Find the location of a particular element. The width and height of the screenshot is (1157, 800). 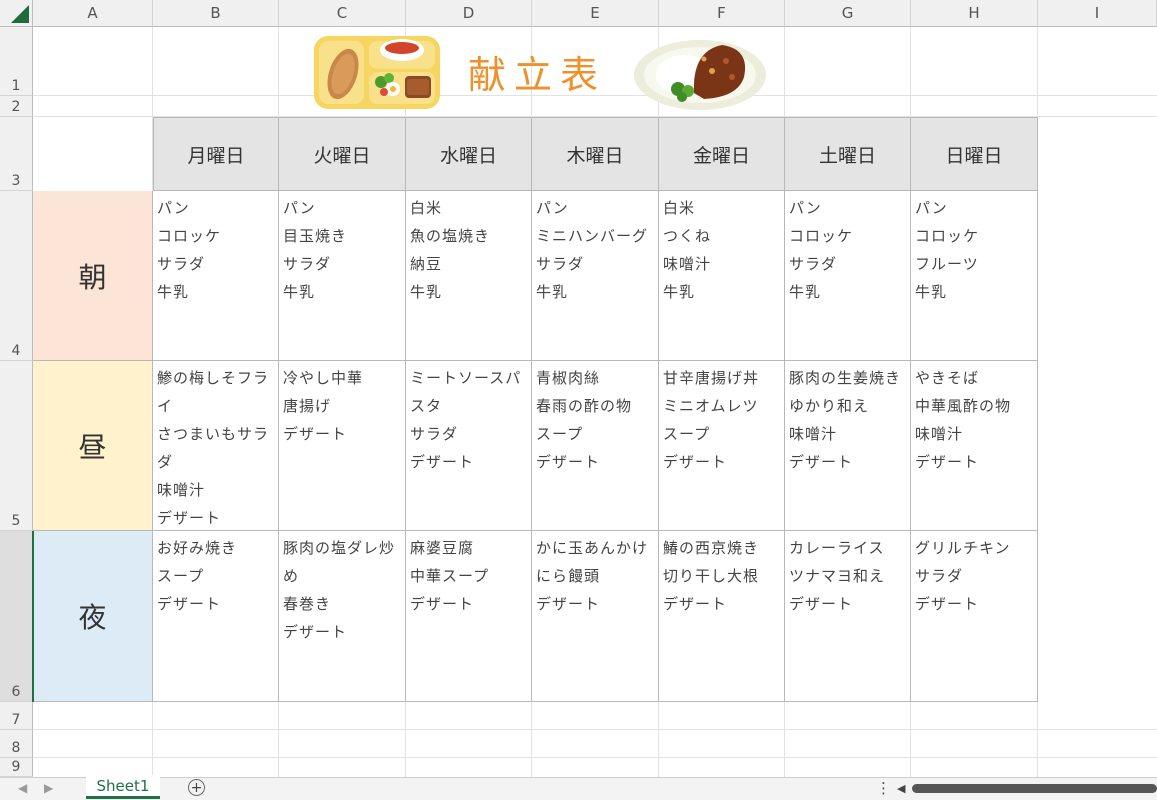

menu-item: 冷やし中華 is located at coordinates (323, 378).